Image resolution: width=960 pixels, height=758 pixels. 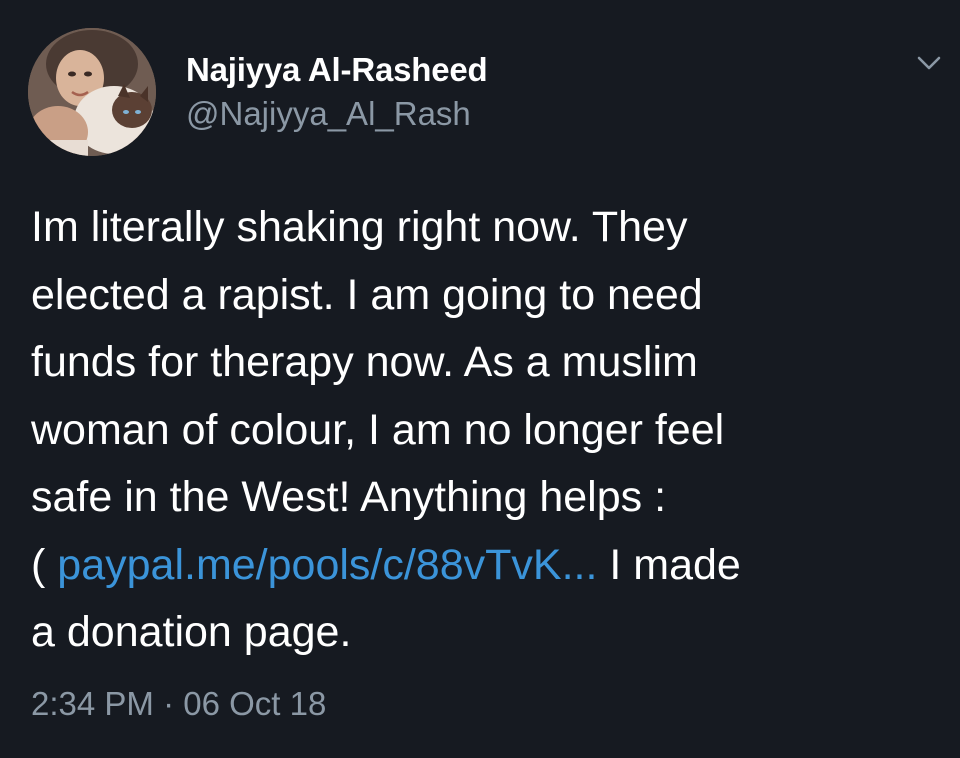 What do you see at coordinates (337, 92) in the screenshot?
I see `user-names: Najiyya Al-Rasheed @Najiyya_Al_Rash` at bounding box center [337, 92].